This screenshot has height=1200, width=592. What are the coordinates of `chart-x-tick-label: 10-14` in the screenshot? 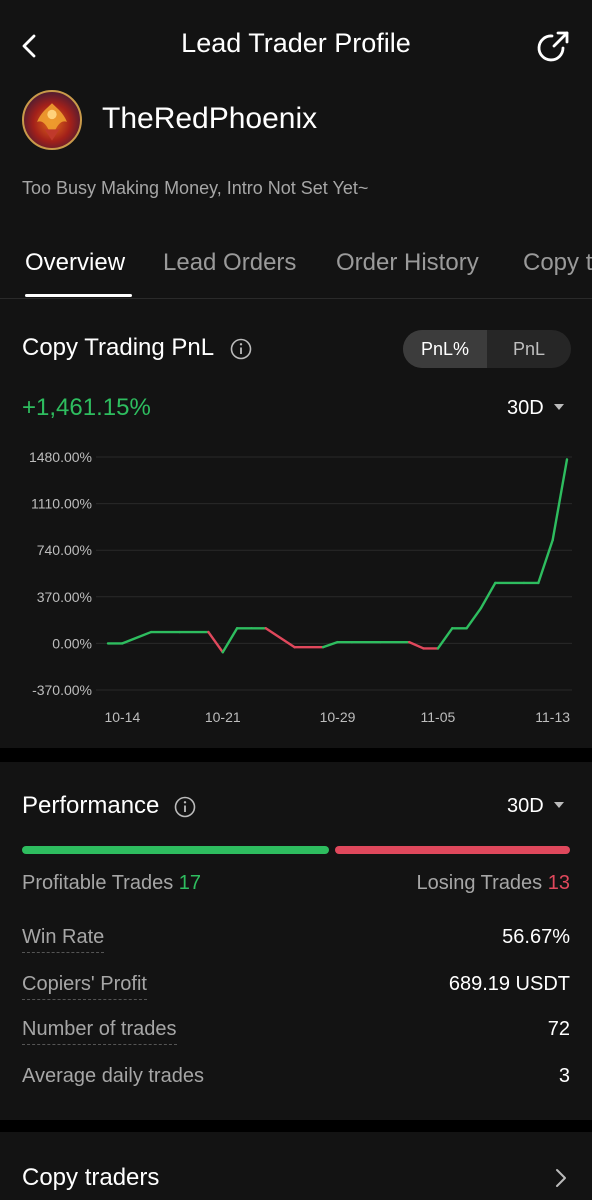 It's located at (122, 717).